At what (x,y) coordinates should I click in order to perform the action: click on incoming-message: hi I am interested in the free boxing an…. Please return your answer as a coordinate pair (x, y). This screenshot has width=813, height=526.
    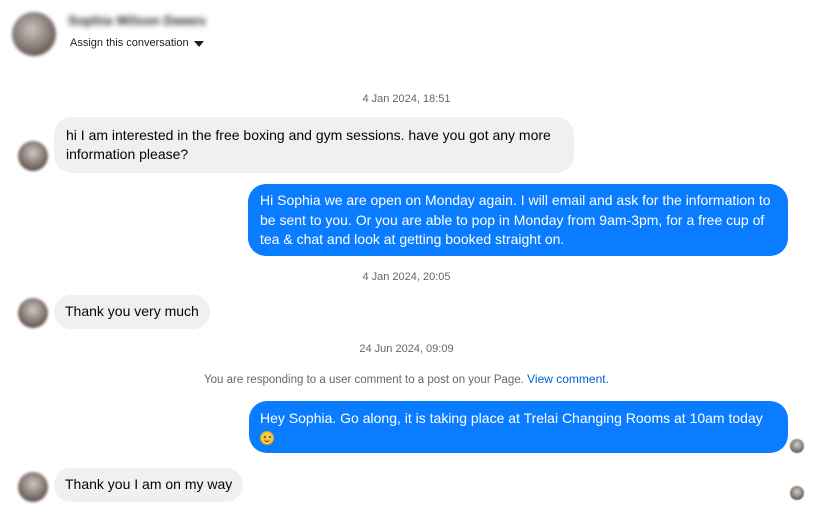
    Looking at the image, I should click on (314, 145).